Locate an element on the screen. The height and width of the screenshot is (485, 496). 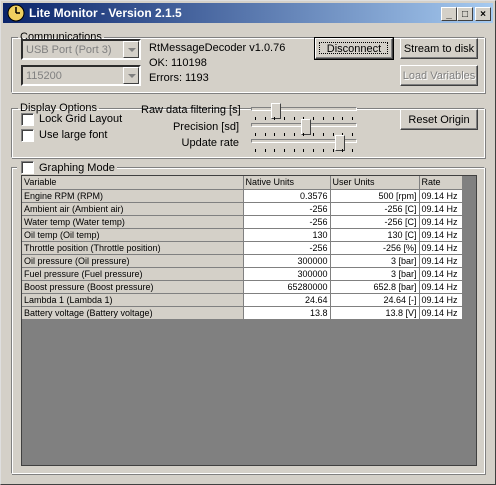
disconnect-button: Disconnect is located at coordinates (354, 48).